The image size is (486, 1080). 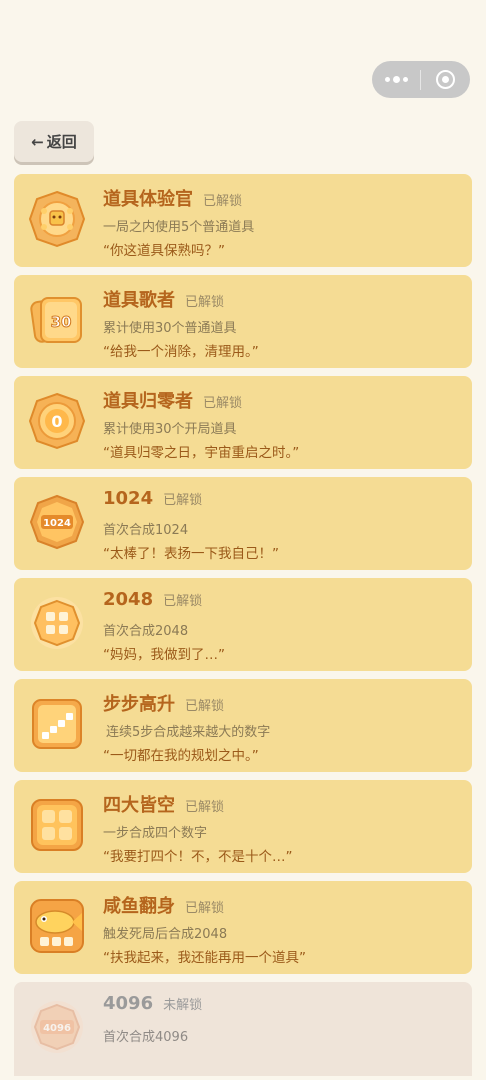 I want to click on achievement-card-locked: 4096 4096 未解锁 首次合成4096, so click(x=243, y=1029).